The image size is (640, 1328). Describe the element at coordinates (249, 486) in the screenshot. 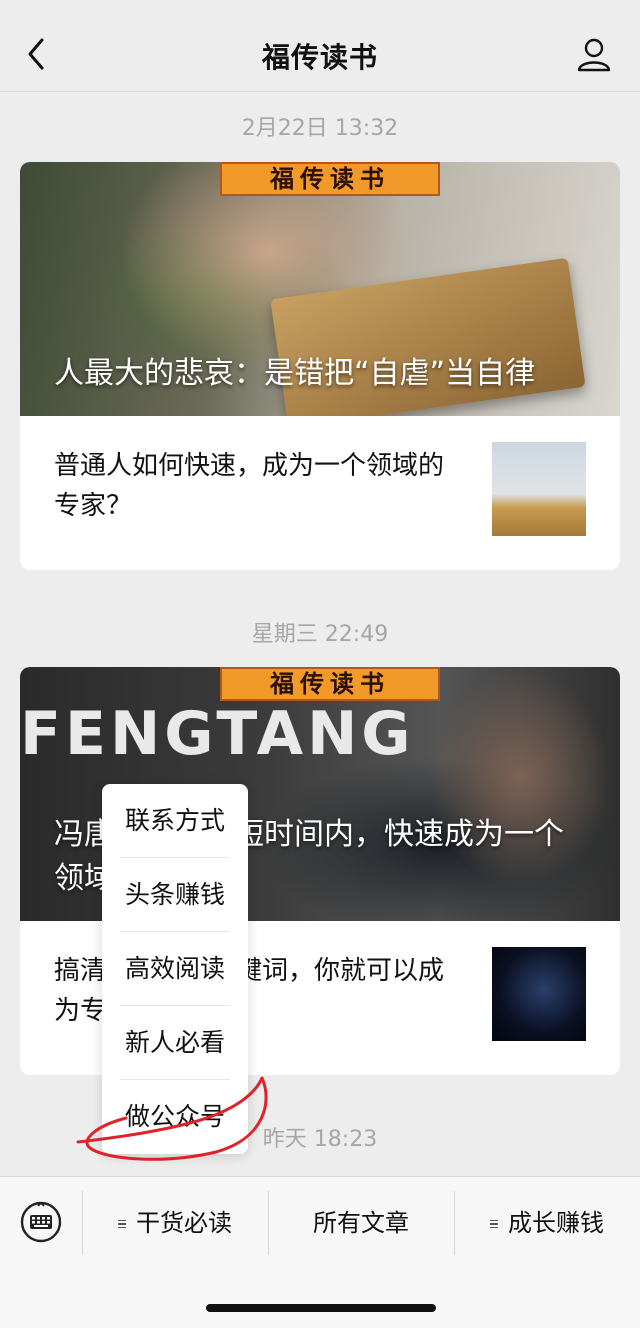

I see `sub-article-title: 普通人如何快速，成为一个领域的专家？` at that location.